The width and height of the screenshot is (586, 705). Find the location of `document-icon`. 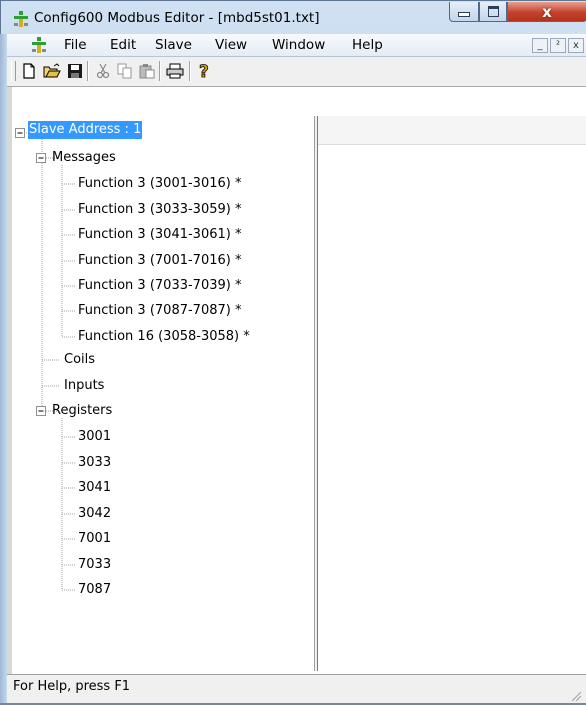

document-icon is located at coordinates (39, 45).